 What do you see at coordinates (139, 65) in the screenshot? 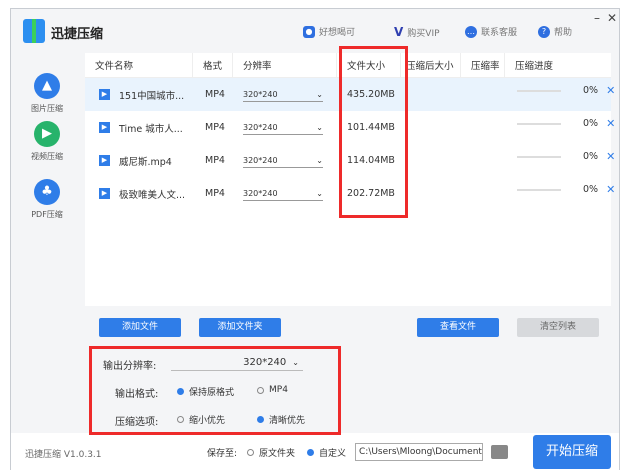
I see `col-name: 文件名称` at bounding box center [139, 65].